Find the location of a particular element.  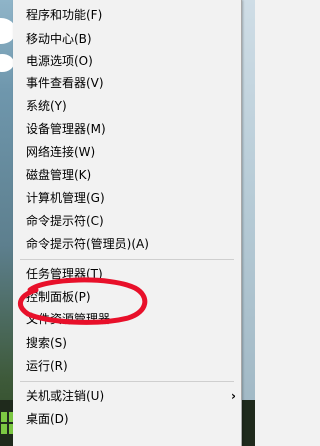

menu-item-run: 运行(R) is located at coordinates (127, 366).